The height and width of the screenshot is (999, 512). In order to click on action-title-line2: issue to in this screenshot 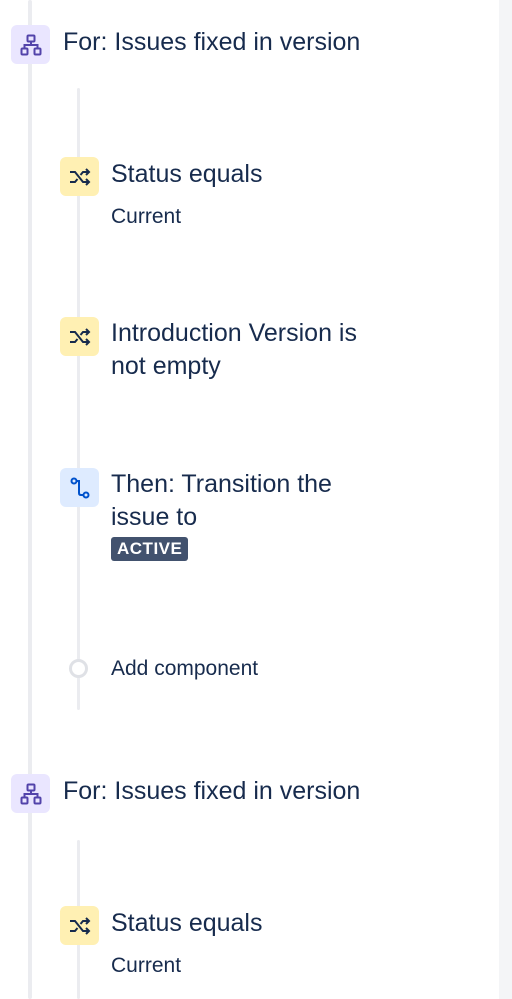, I will do `click(154, 517)`.